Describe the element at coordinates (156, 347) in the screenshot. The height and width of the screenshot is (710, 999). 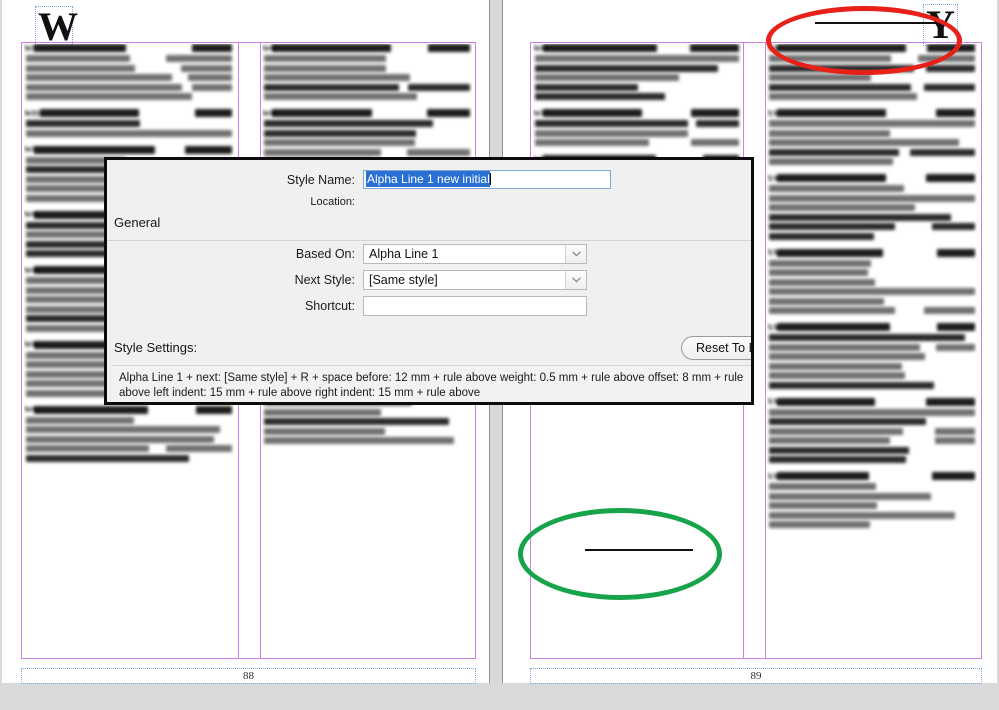
I see `style-settings-heading: Style Settings:` at that location.